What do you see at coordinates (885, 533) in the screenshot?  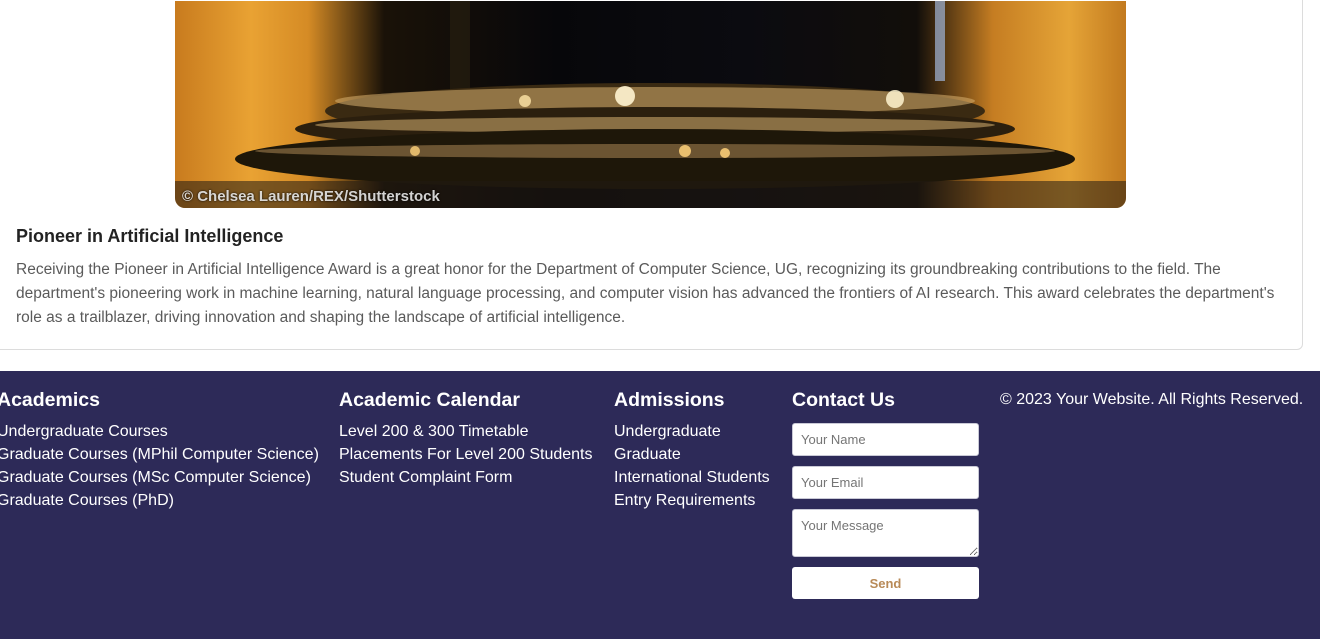 I see `message-textarea` at bounding box center [885, 533].